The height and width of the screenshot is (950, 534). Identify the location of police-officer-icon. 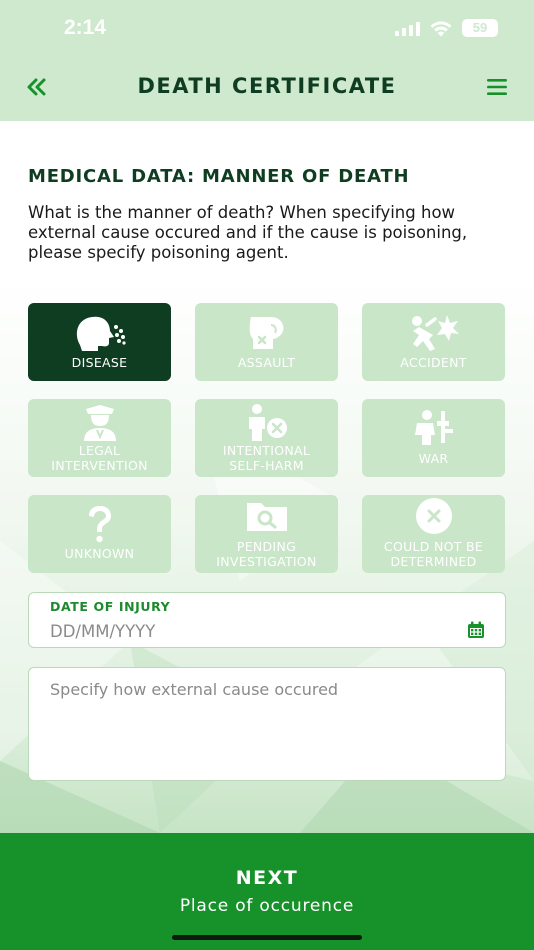
(99, 423).